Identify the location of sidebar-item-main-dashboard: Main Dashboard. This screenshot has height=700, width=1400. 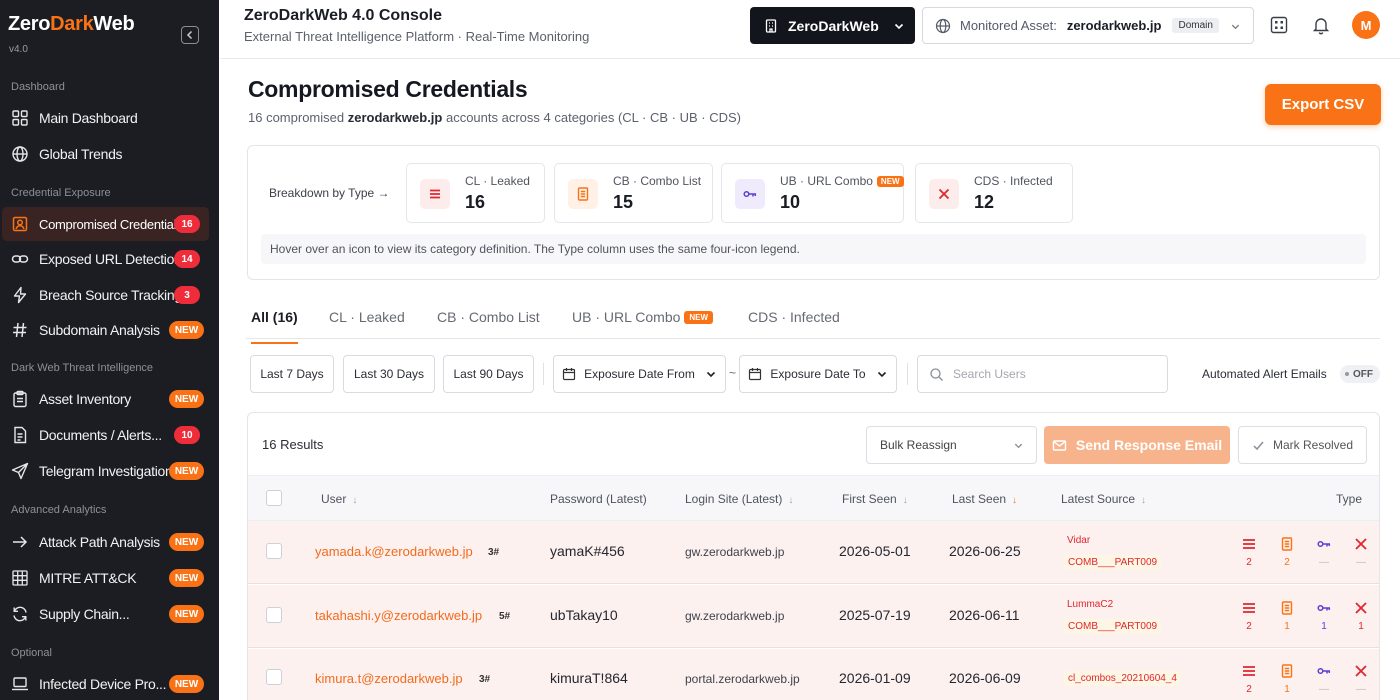
(109, 118).